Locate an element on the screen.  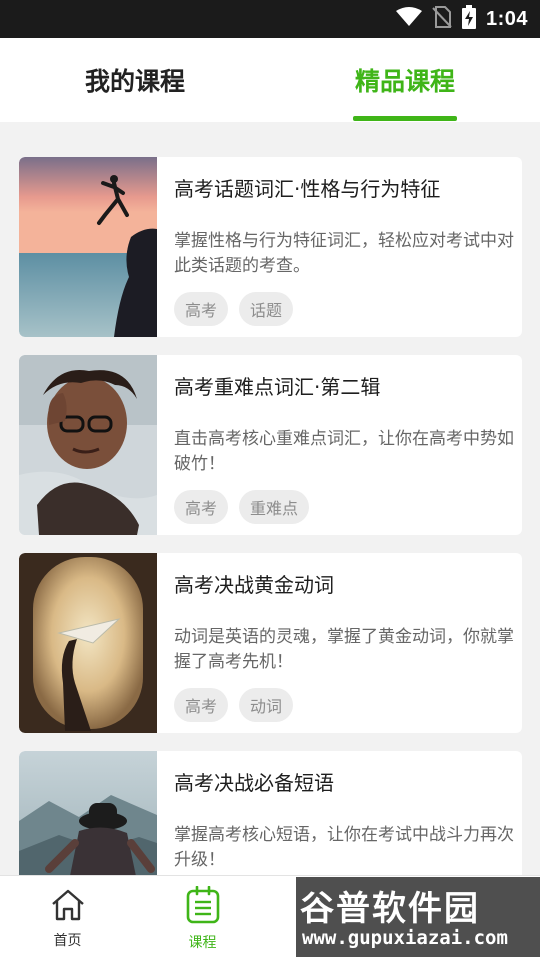
status-bar: 1:04 is located at coordinates (270, 19).